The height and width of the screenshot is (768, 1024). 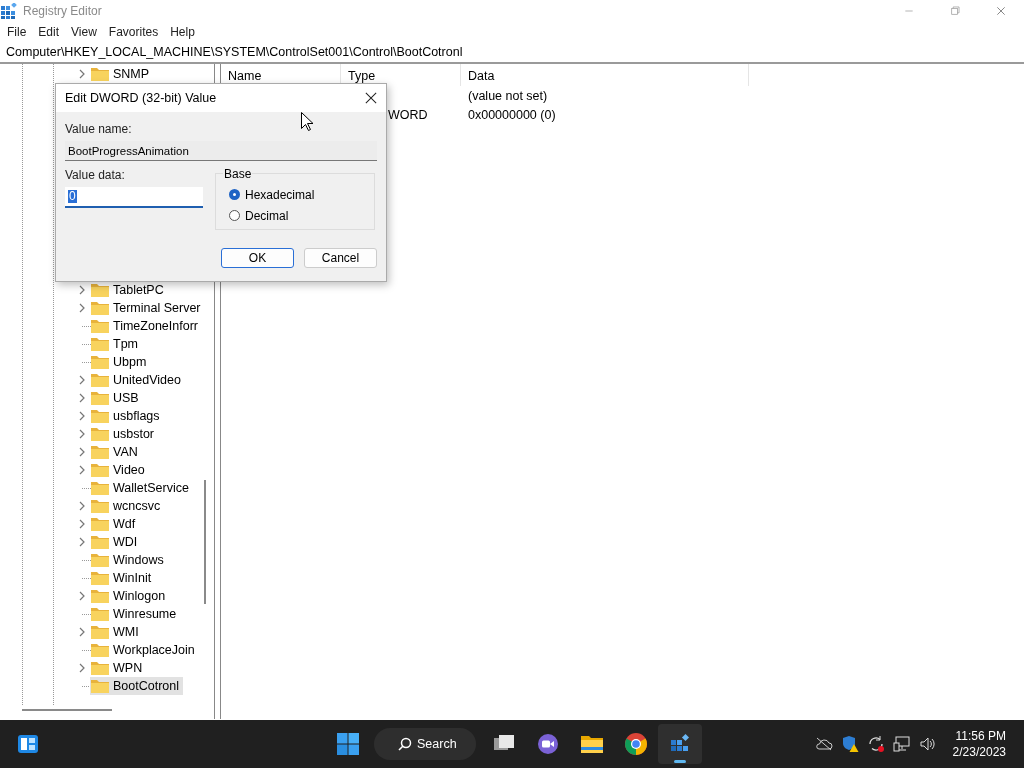 What do you see at coordinates (116, 398) in the screenshot?
I see `tree-item: USB` at bounding box center [116, 398].